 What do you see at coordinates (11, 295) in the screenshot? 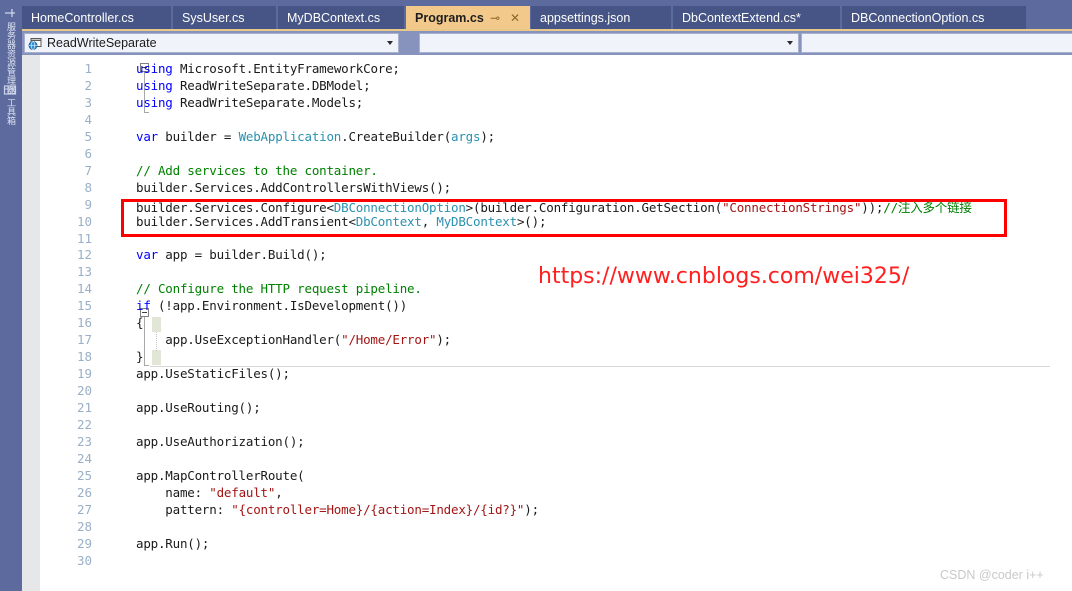
I see `left-dock-strip: 服务器资源管理器 工具箱` at bounding box center [11, 295].